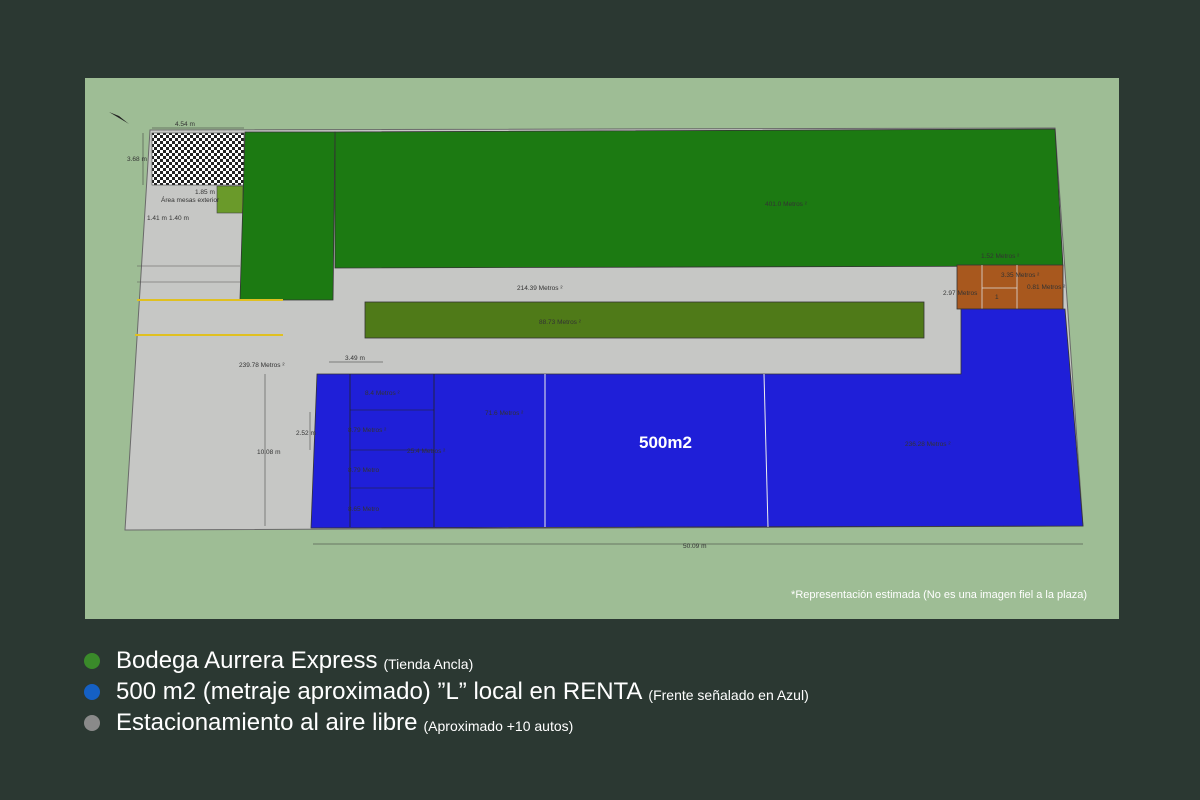 The width and height of the screenshot is (1200, 800). Describe the element at coordinates (695, 546) in the screenshot. I see `dim-total-width: 50.09 m` at that location.